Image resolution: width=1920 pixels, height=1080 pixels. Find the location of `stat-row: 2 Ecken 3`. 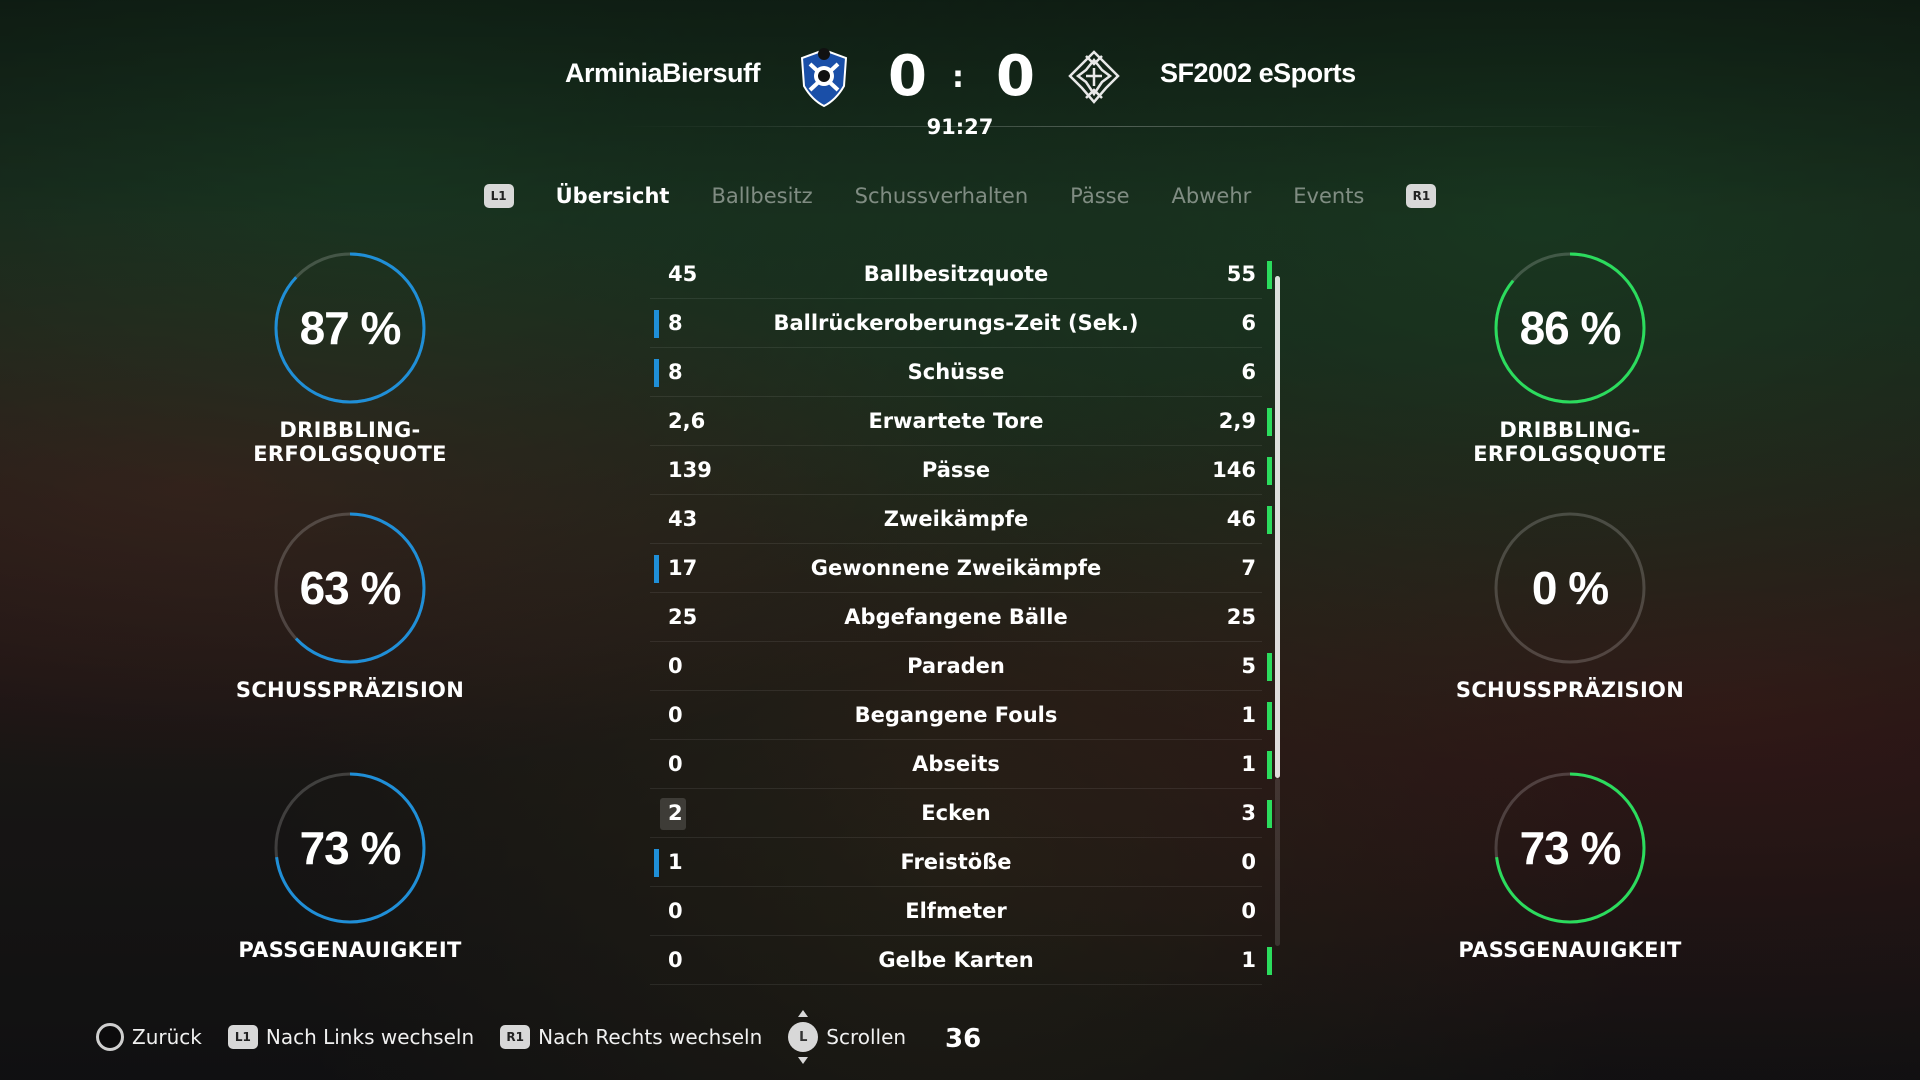

stat-row: 2 Ecken 3 is located at coordinates (961, 813).